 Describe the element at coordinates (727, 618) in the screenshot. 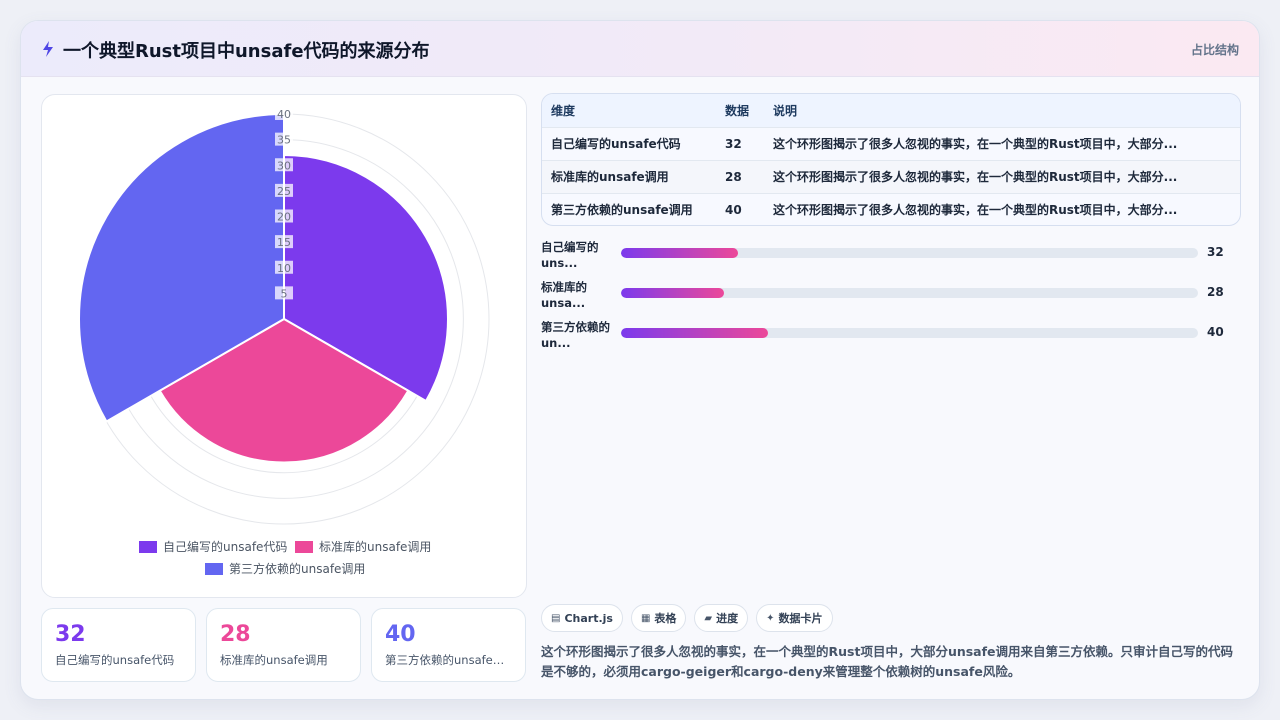

I see `chip-label: 进度` at that location.